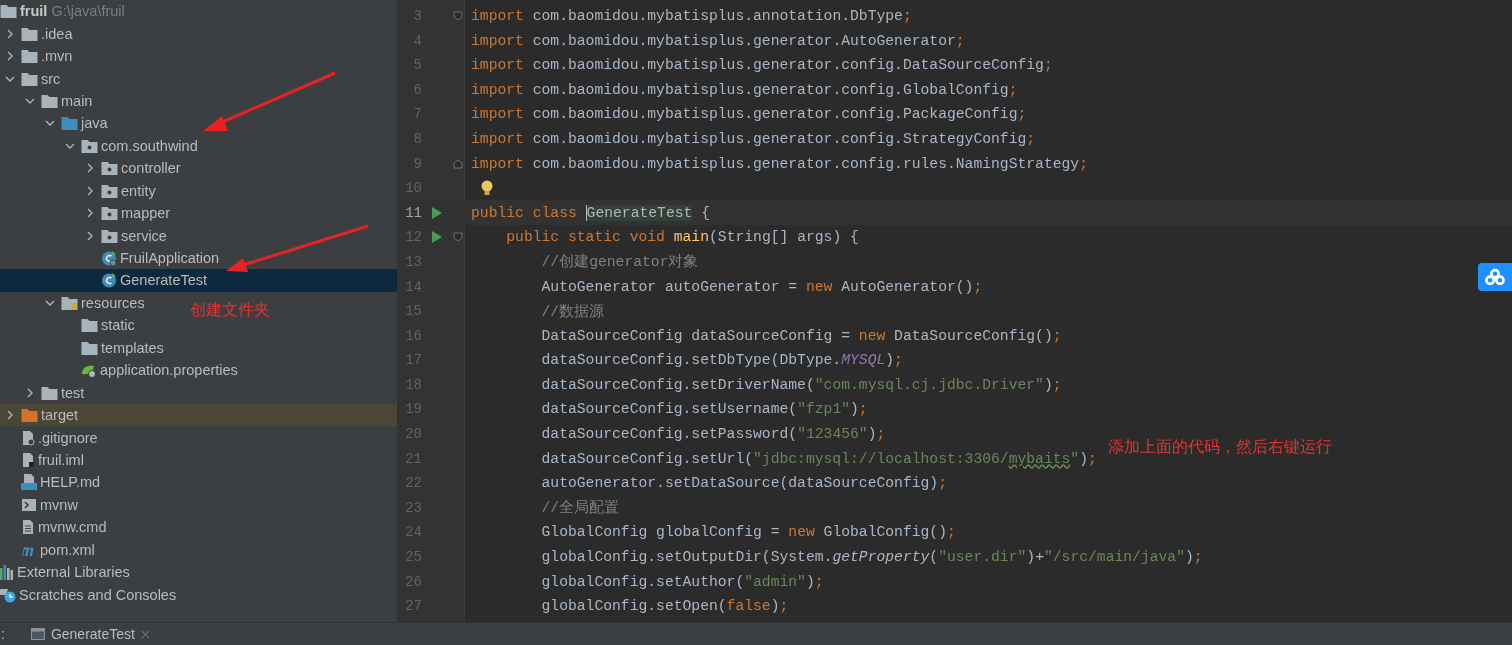  What do you see at coordinates (198, 415) in the screenshot?
I see `tree-item: target` at bounding box center [198, 415].